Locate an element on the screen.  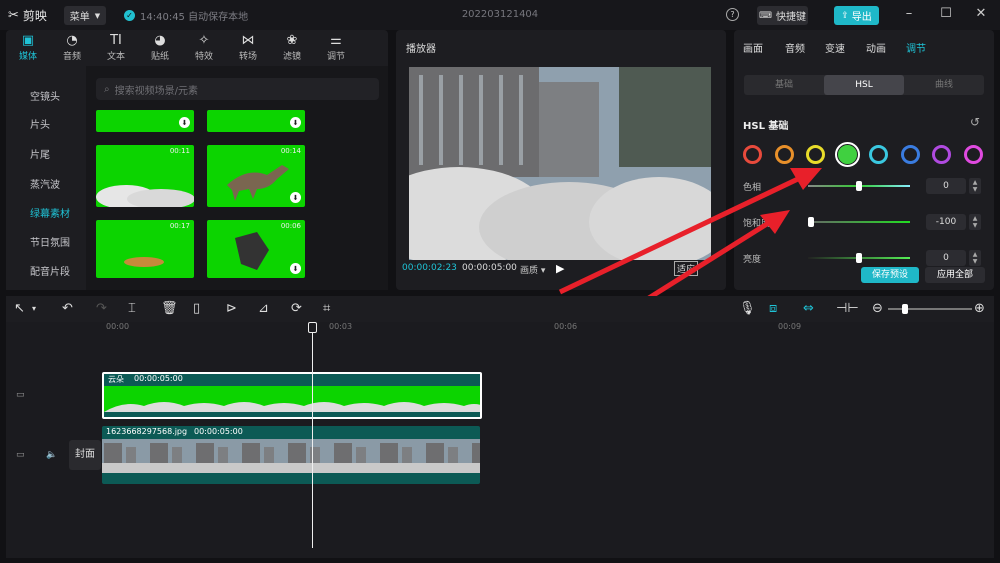
delete-icon: 🗑 is located at coordinates (169, 308).